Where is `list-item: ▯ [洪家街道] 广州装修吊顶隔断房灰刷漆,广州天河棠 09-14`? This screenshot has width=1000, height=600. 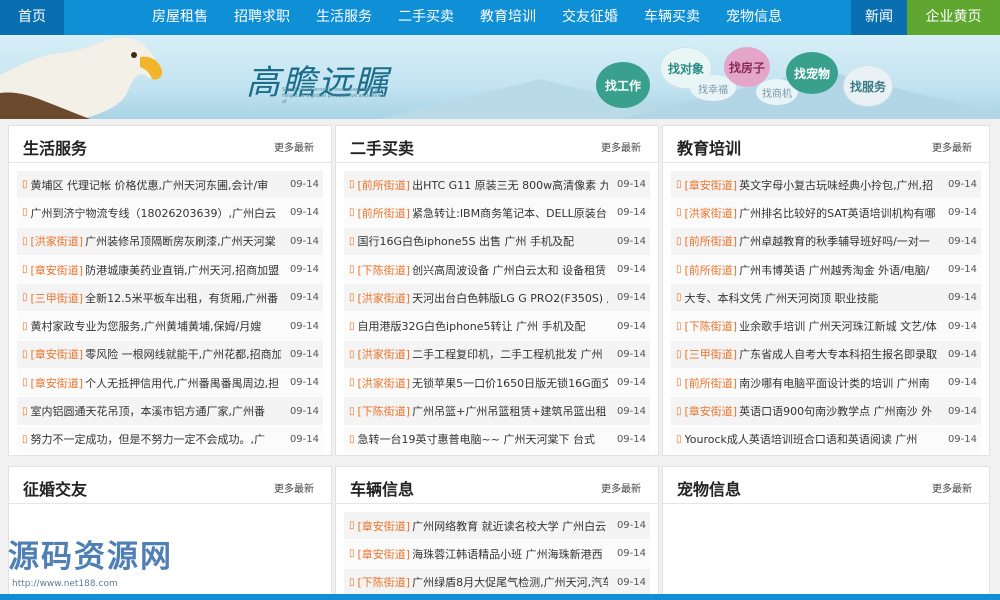 list-item: ▯ [洪家街道] 广州装修吊顶隔断房灰刷漆,广州天河棠 09-14 is located at coordinates (170, 241).